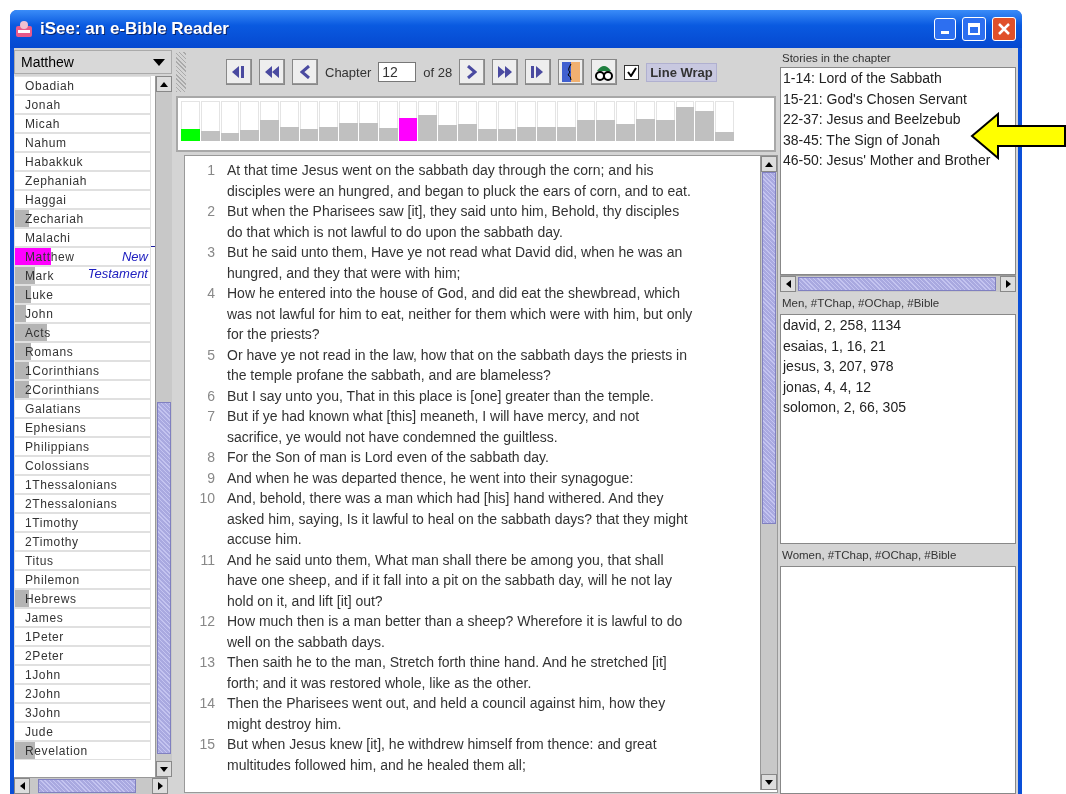 This screenshot has height=794, width=1066. Describe the element at coordinates (455, 632) in the screenshot. I see `verse-text: How much then is a man better than a sheep? Wherefore it is lawful to do well on the sabbath days.` at that location.